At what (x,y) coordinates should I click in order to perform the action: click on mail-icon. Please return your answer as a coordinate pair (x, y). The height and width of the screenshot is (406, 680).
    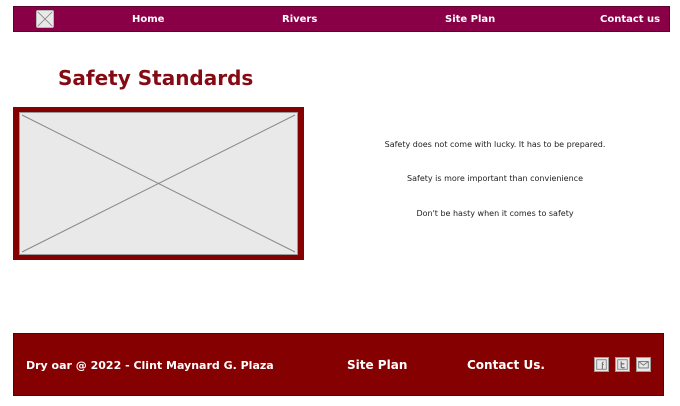
    Looking at the image, I should click on (643, 364).